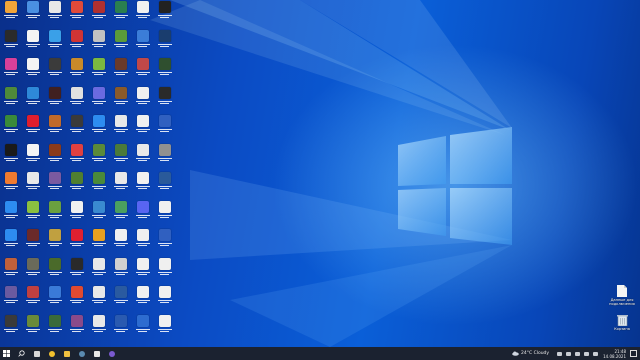 The height and width of the screenshot is (360, 640). What do you see at coordinates (111, 353) in the screenshot?
I see `taskbar-app-obs` at bounding box center [111, 353].